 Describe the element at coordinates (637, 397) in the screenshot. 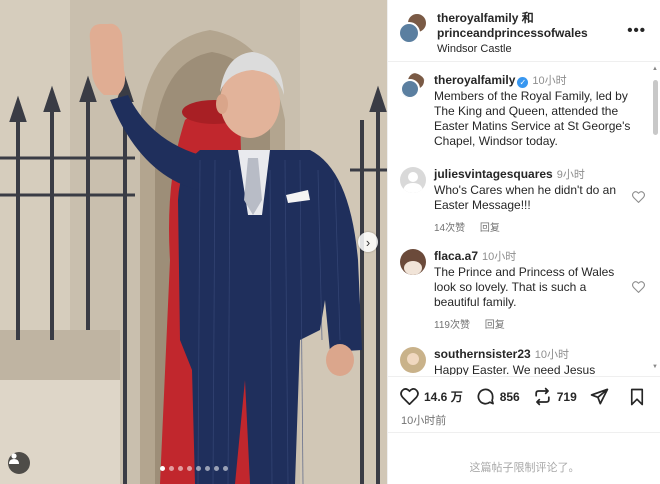

I see `bookmark-icon` at that location.